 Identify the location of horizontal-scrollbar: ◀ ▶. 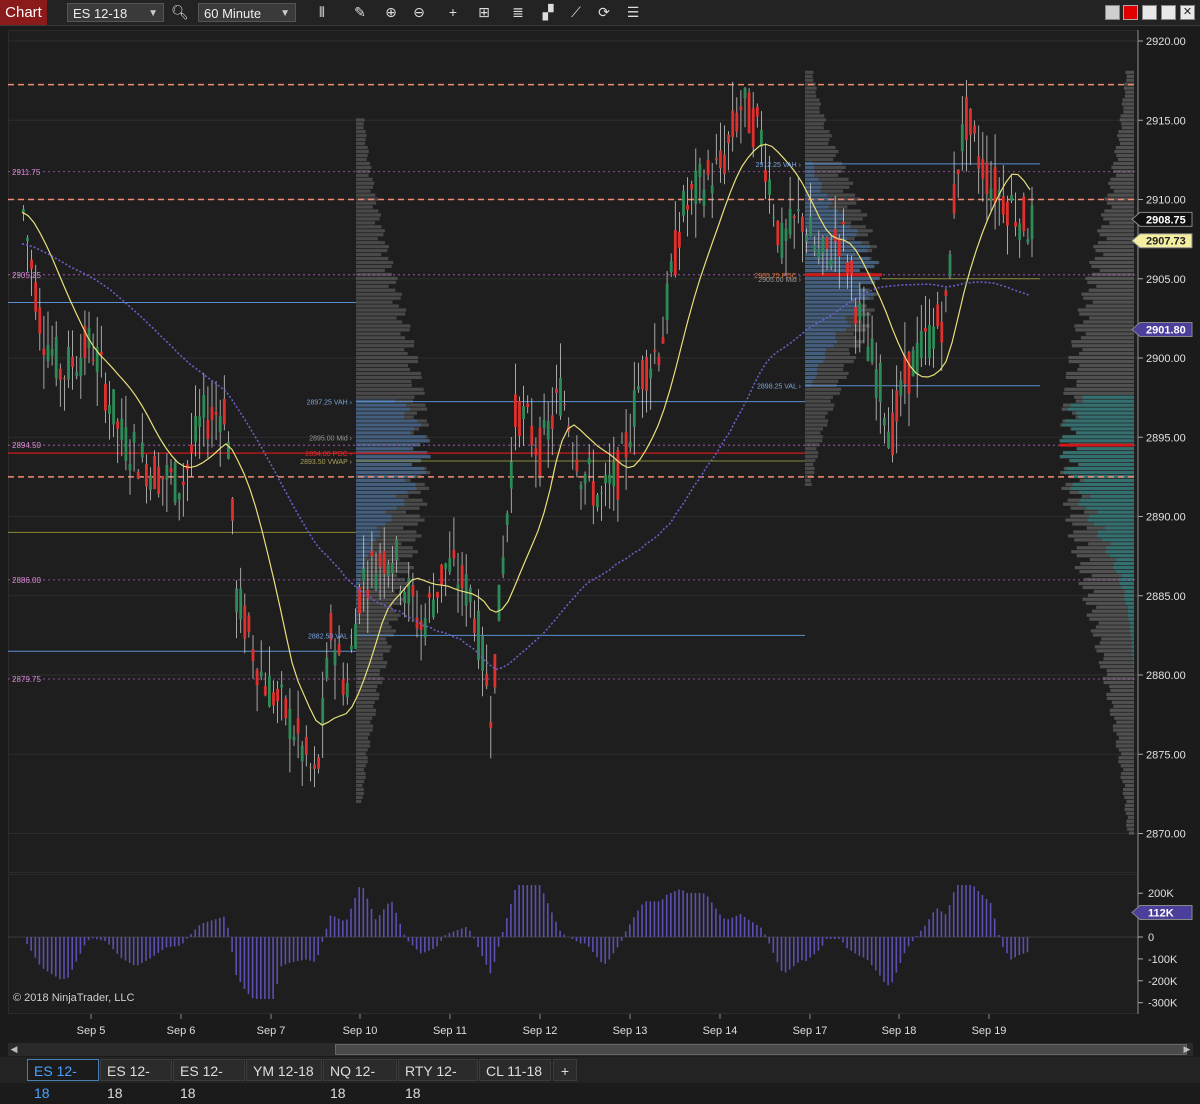
(600, 1049).